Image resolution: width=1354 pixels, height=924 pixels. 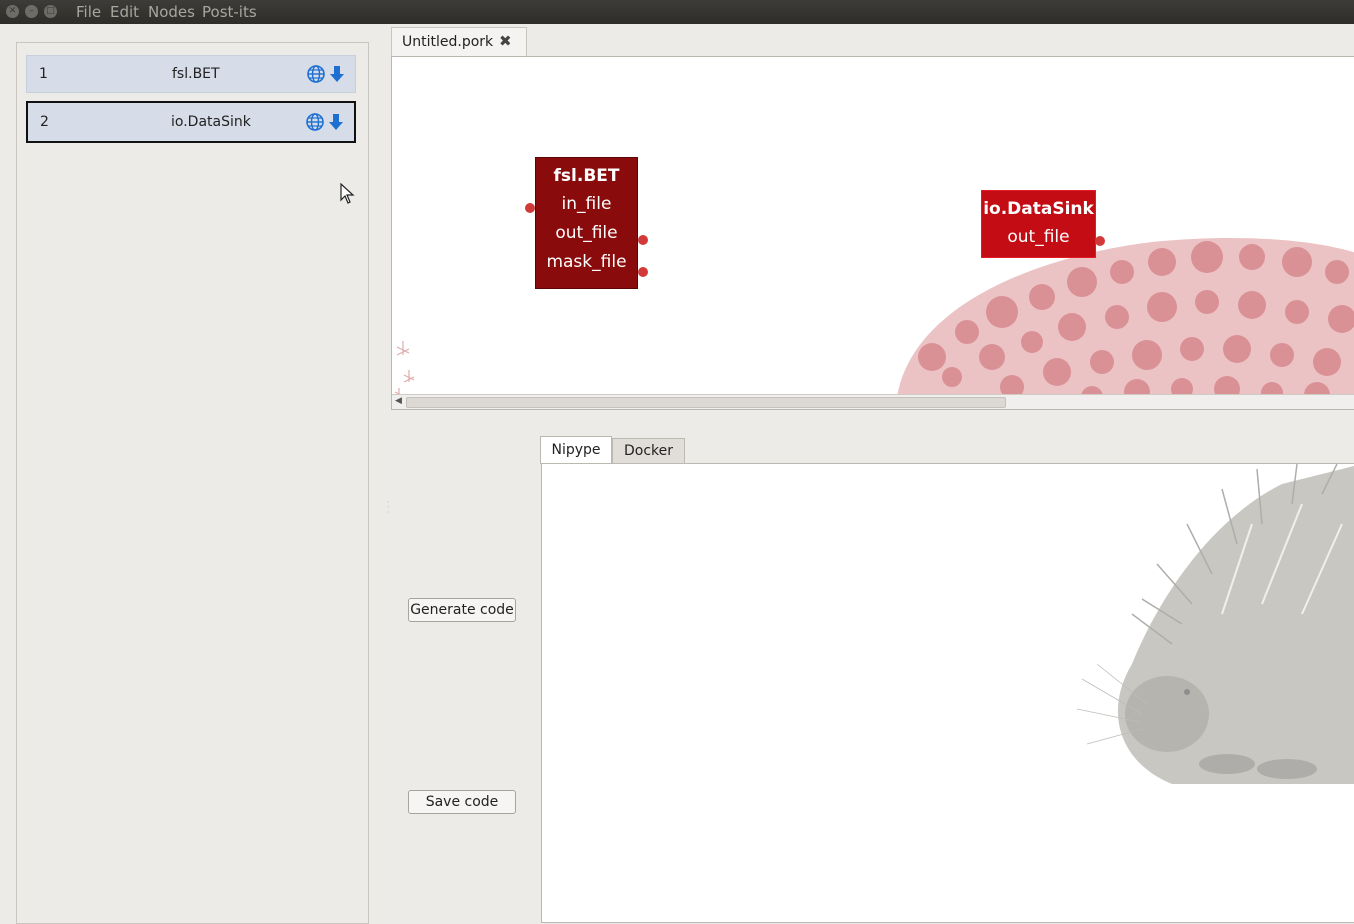 I want to click on node-list-item: 2 io.DataSink, so click(x=191, y=122).